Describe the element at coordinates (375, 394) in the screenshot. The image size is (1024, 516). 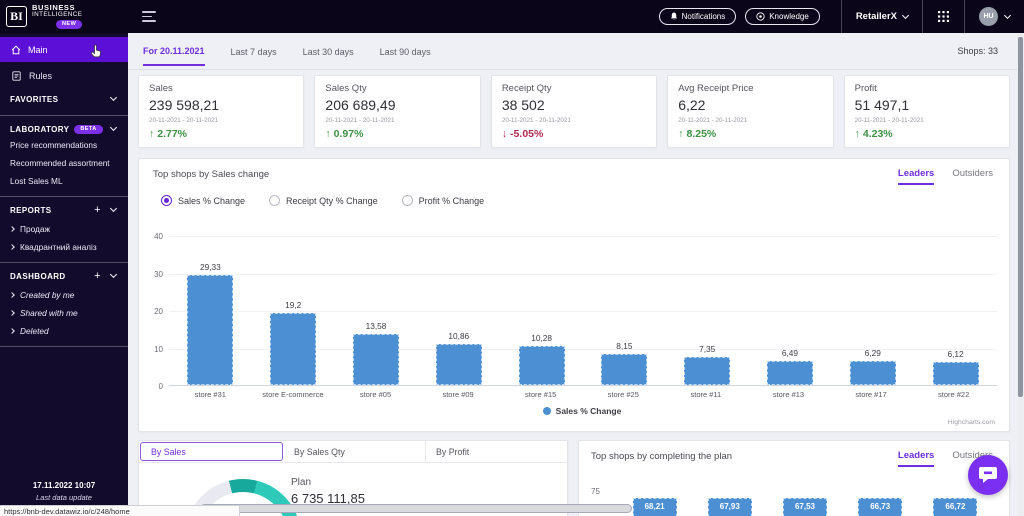
I see `x-axis-label: store #05` at that location.